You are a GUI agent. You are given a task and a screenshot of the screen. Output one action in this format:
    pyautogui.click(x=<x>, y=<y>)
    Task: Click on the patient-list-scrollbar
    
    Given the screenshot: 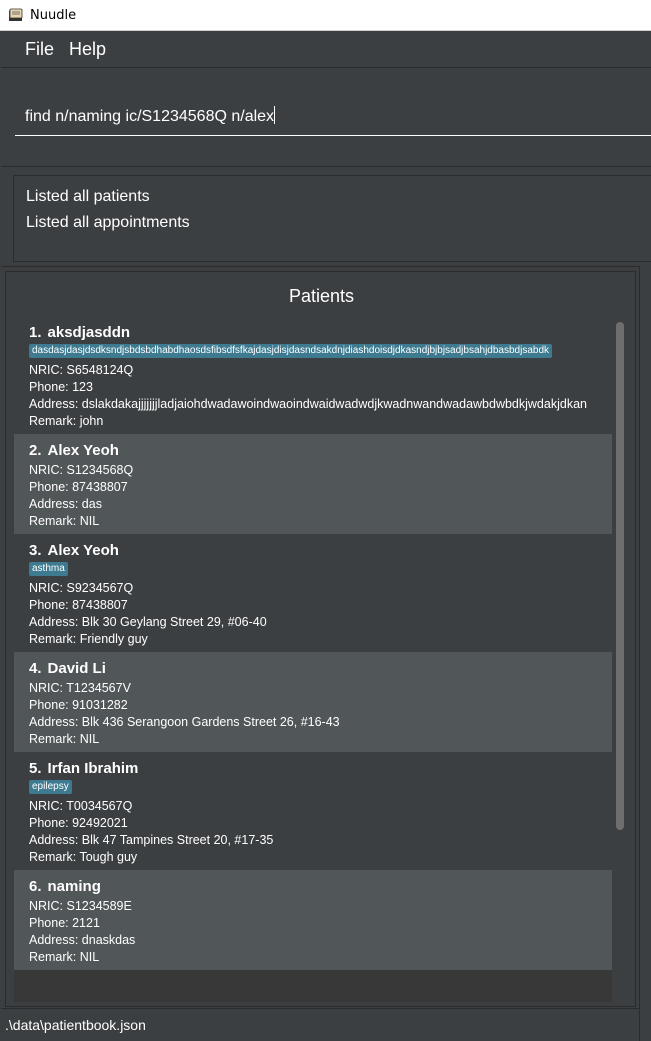 What is the action you would take?
    pyautogui.click(x=620, y=661)
    